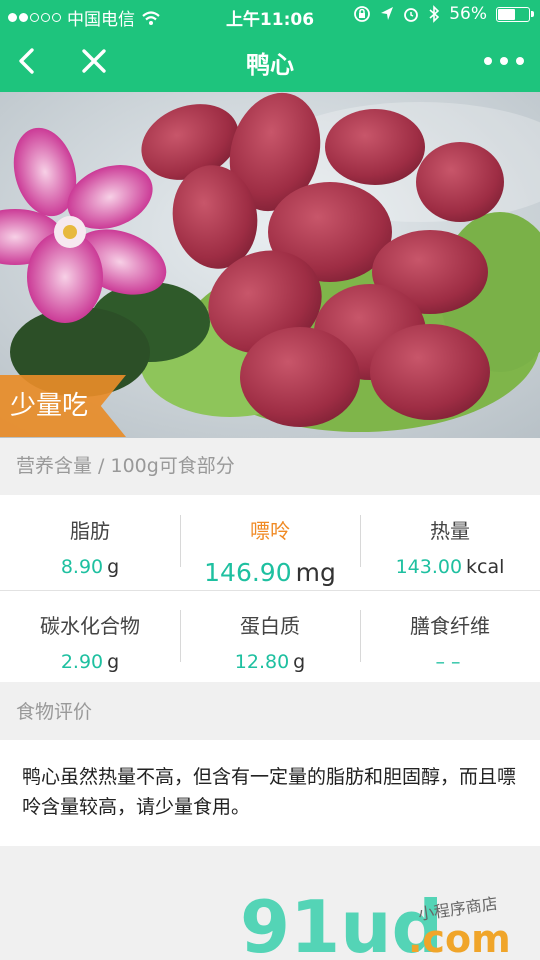  What do you see at coordinates (468, 14) in the screenshot?
I see `battery-percent: 56%` at bounding box center [468, 14].